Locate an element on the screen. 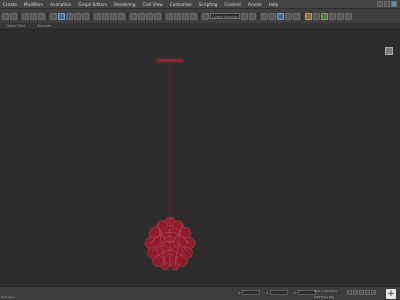  workspace-switcher is located at coordinates (387, 4).